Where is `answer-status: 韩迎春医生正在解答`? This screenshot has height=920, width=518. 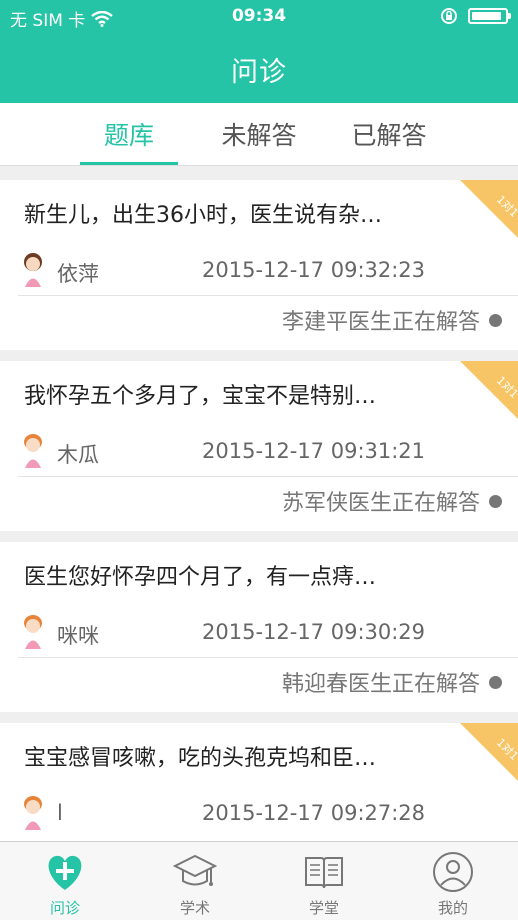 answer-status: 韩迎春医生正在解答 is located at coordinates (380, 684).